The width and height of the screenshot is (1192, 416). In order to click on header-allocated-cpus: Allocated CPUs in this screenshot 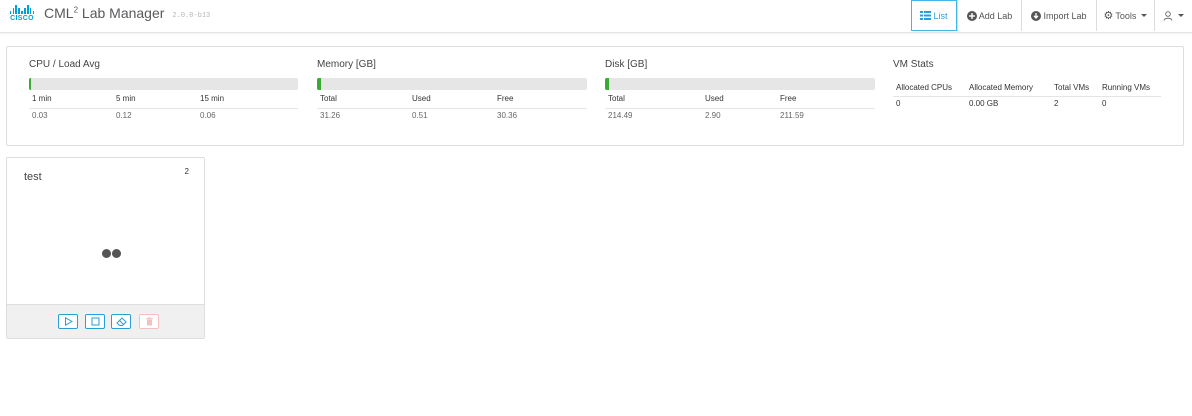, I will do `click(924, 87)`.